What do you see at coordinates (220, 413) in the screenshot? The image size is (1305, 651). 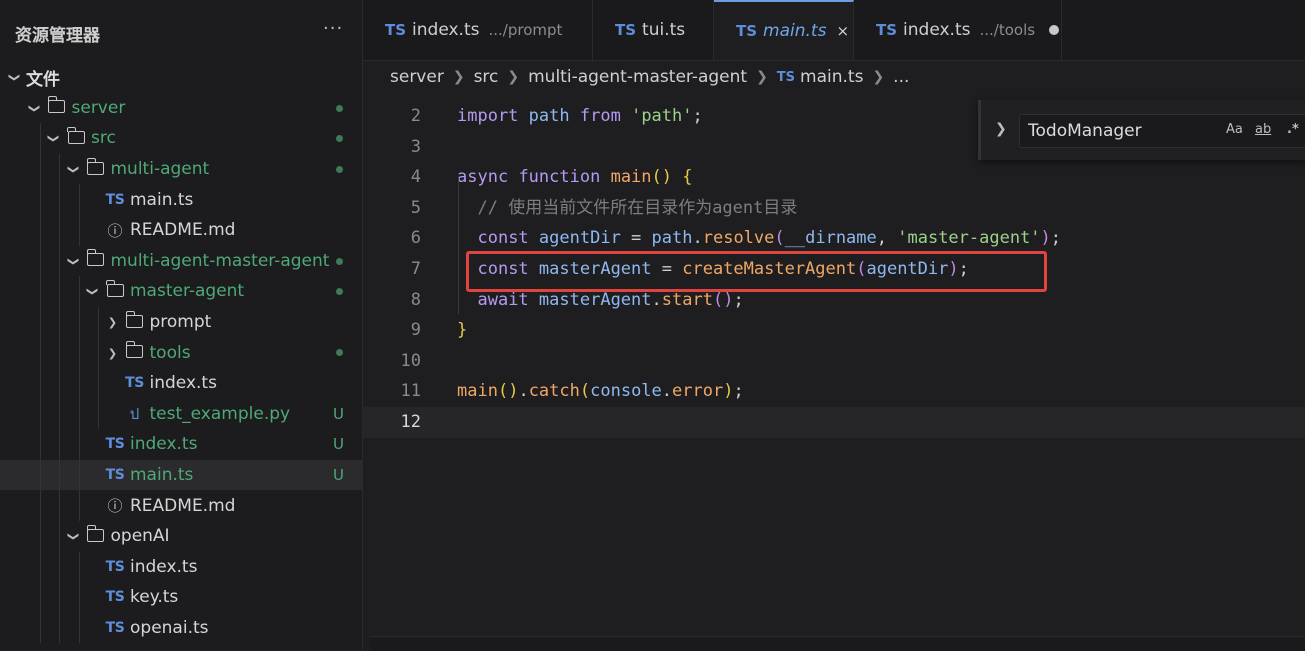 I see `tree-item-label: test_example.py` at bounding box center [220, 413].